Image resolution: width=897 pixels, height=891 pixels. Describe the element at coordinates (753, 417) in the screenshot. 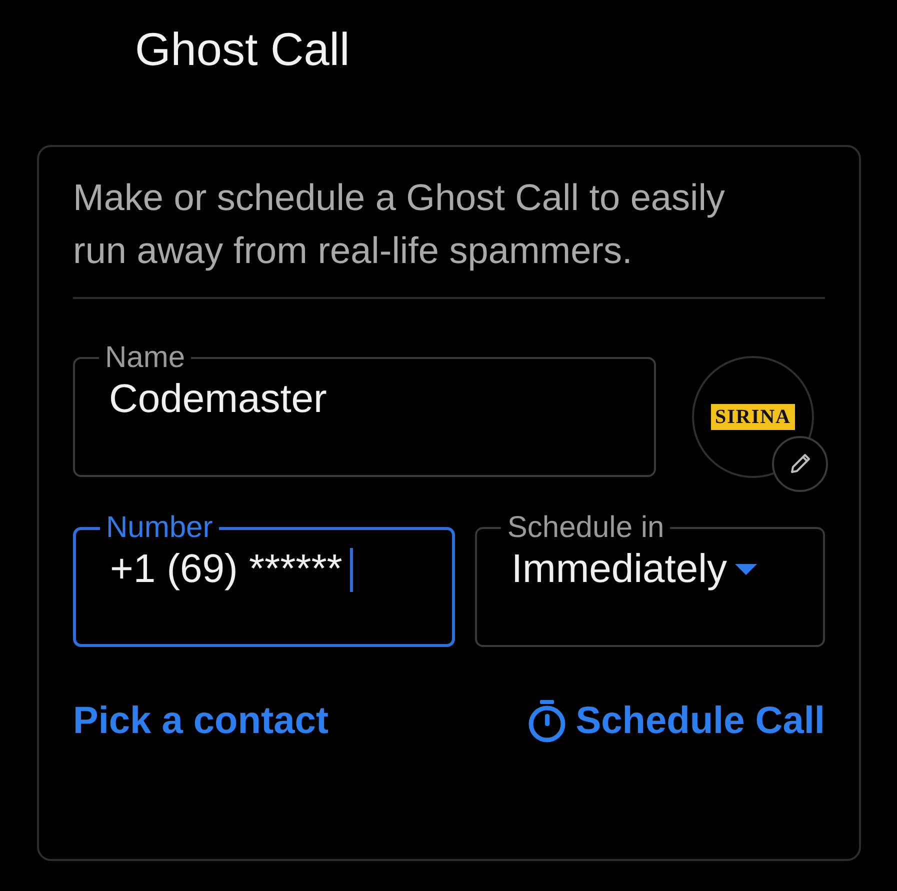

I see `logo-text: SIRINA` at that location.